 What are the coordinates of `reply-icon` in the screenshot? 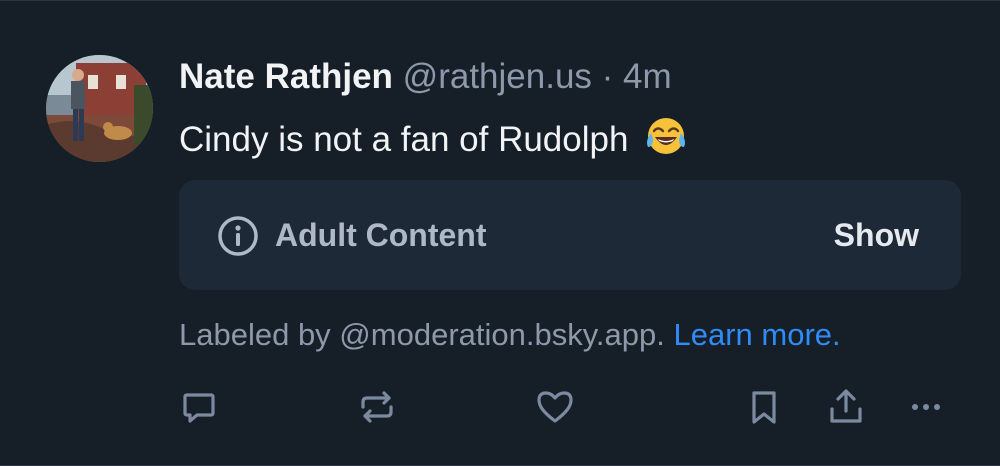 It's located at (199, 408).